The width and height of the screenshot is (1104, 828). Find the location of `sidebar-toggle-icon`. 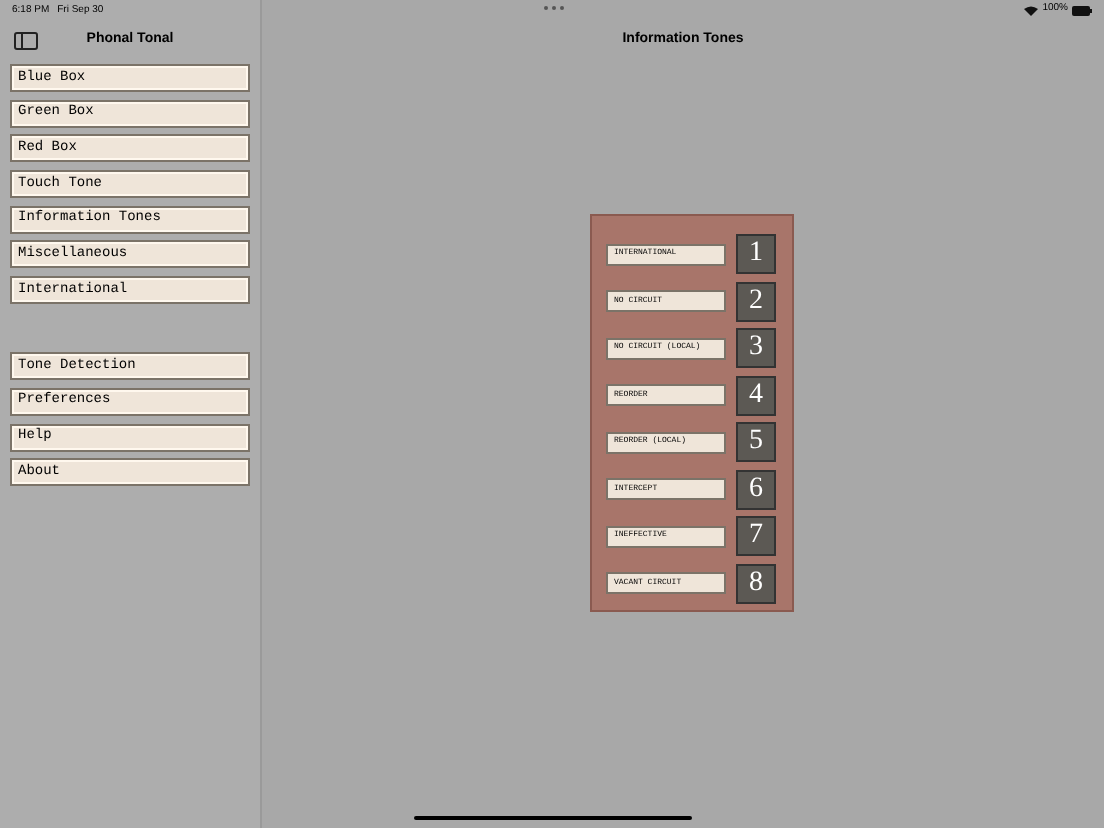

sidebar-toggle-icon is located at coordinates (26, 40).